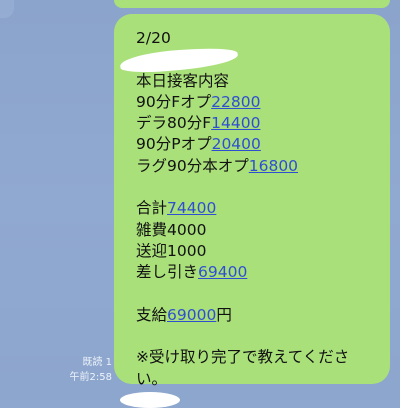  Describe the element at coordinates (152, 208) in the screenshot. I see `total-label: 合計` at that location.